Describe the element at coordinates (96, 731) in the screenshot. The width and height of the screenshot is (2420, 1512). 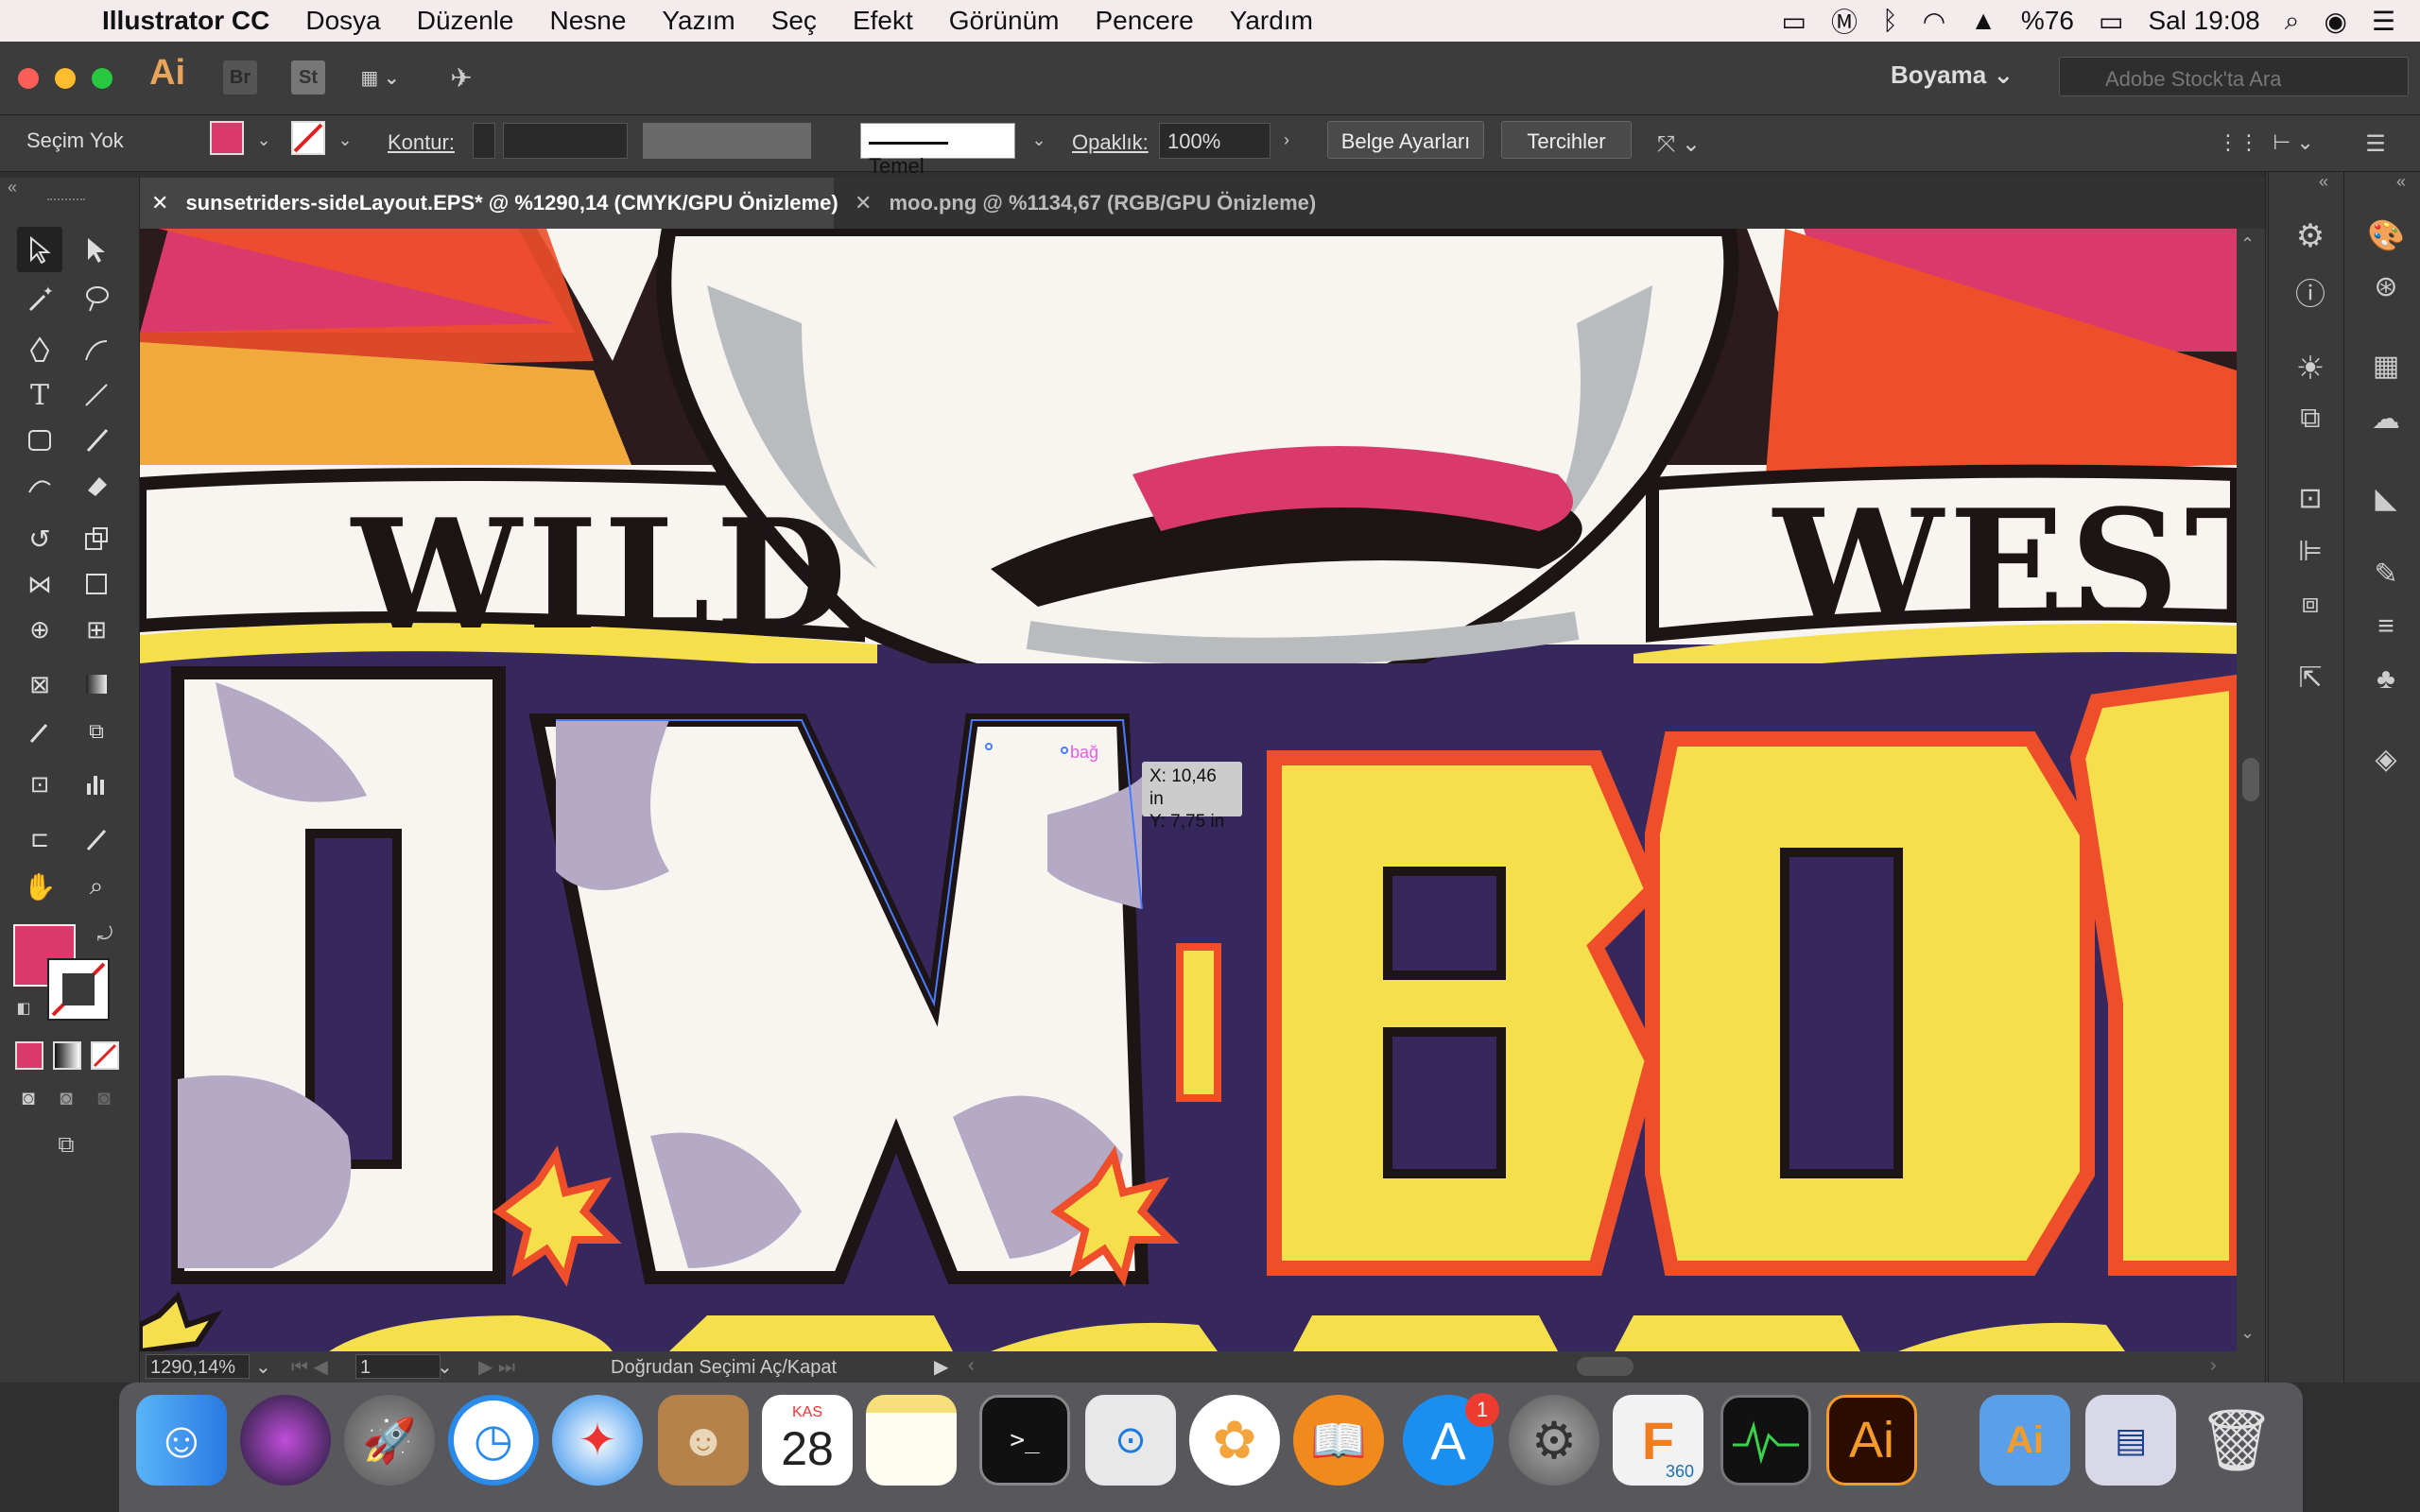
I see `blend-tool-icon: ⧉` at that location.